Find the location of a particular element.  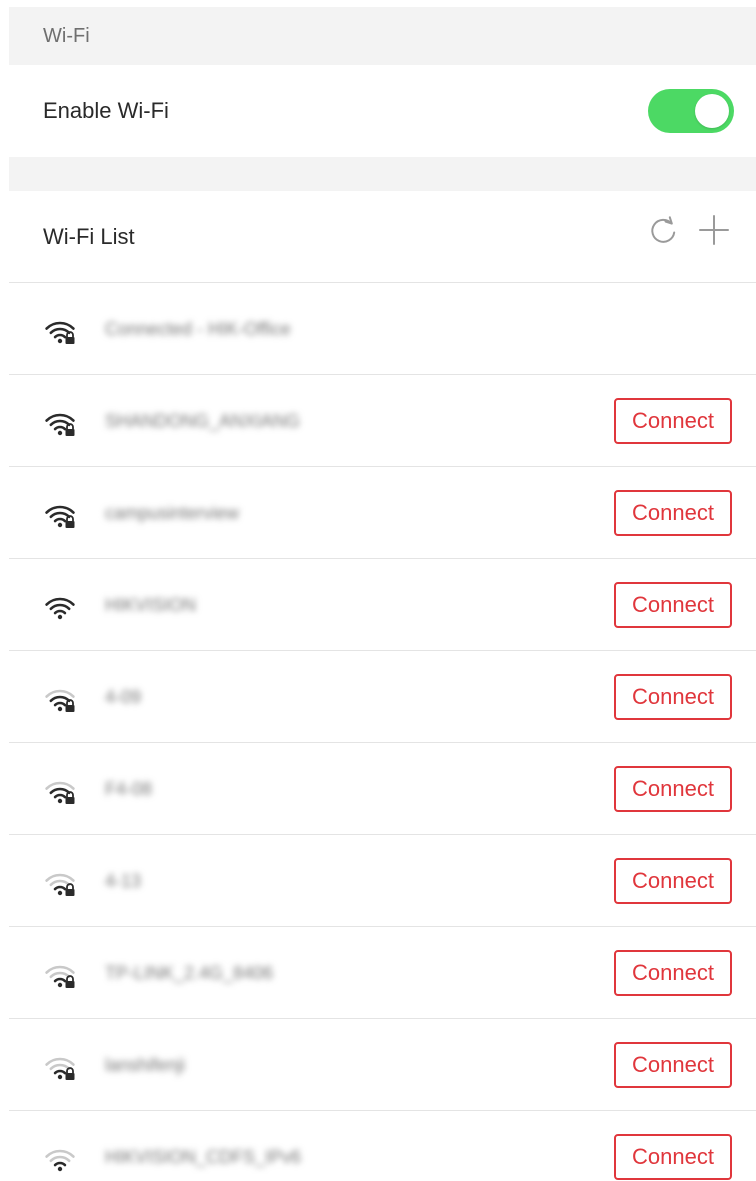

wifi-ssid: lanshifenji is located at coordinates (145, 1065).